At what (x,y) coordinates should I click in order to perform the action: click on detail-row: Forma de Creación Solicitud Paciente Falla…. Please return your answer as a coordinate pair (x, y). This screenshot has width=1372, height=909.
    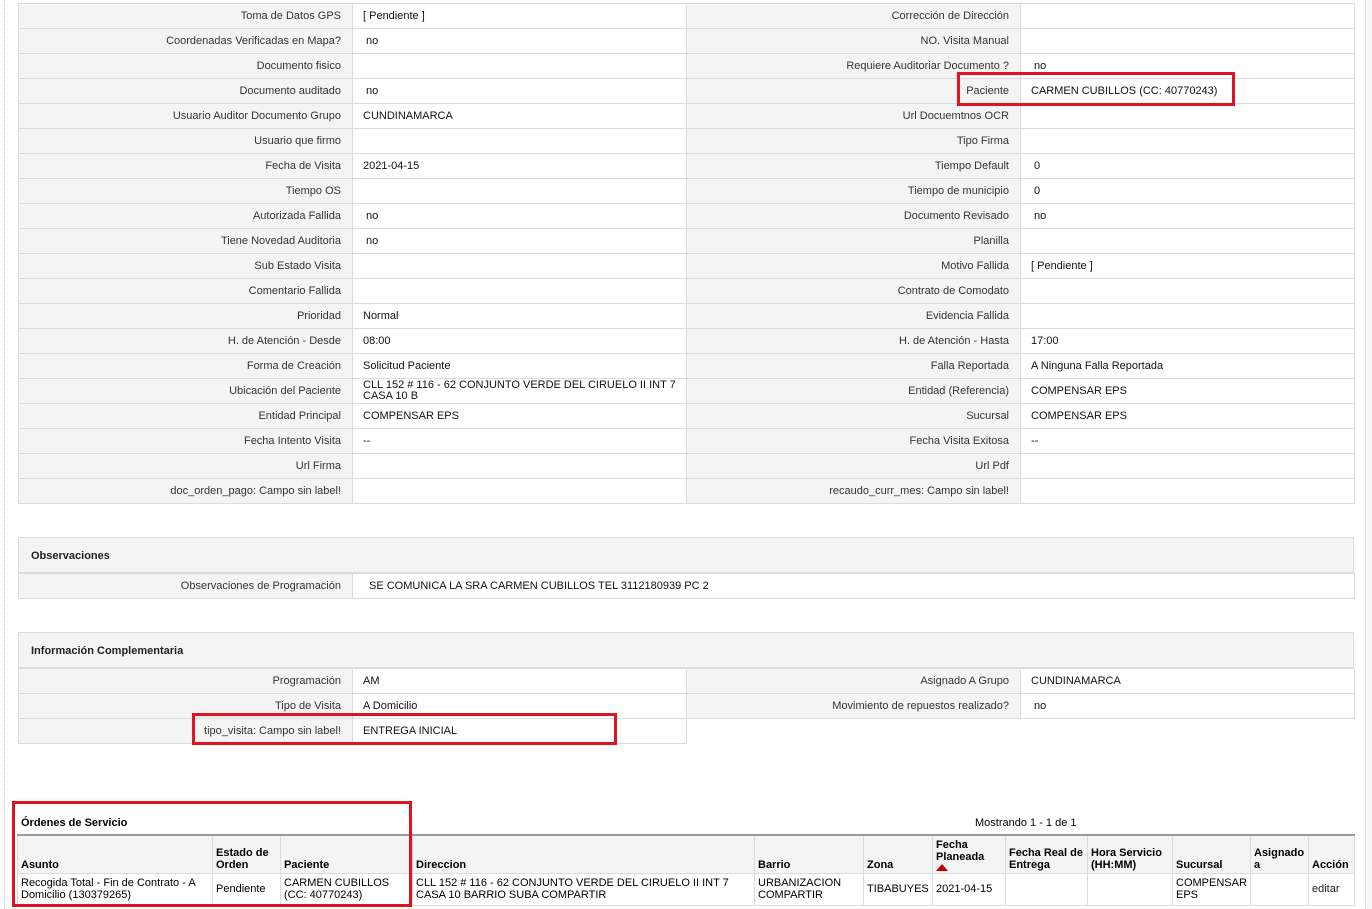
    Looking at the image, I should click on (686, 366).